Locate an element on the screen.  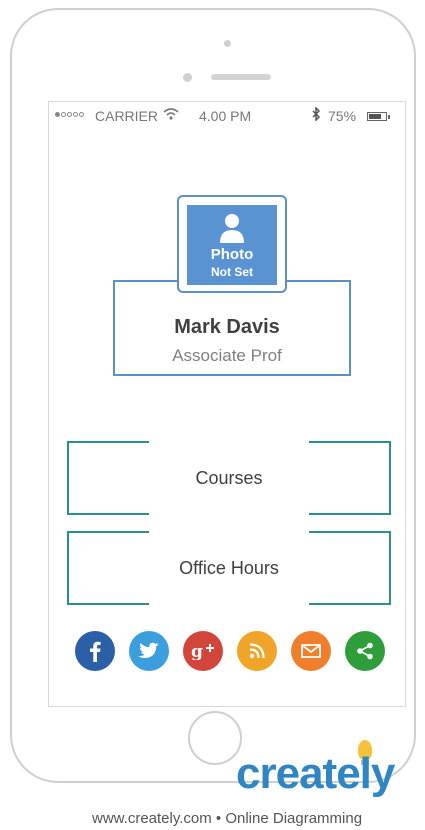
status-bar: CARRIER 4.00 PM 75% is located at coordinates (227, 116).